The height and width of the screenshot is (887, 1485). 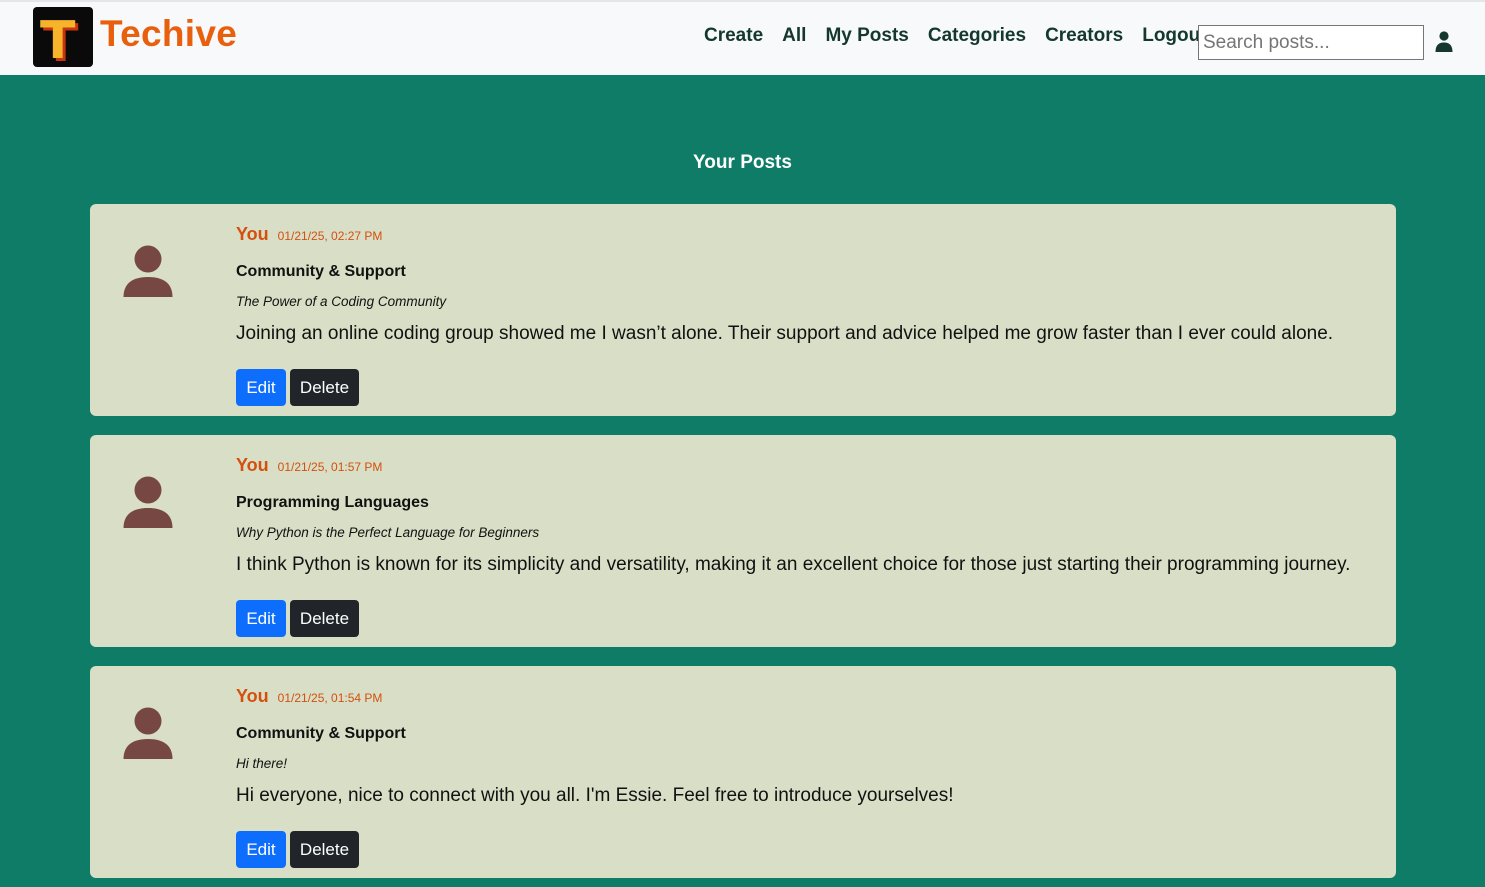 I want to click on post-category: Programming Languages, so click(x=332, y=502).